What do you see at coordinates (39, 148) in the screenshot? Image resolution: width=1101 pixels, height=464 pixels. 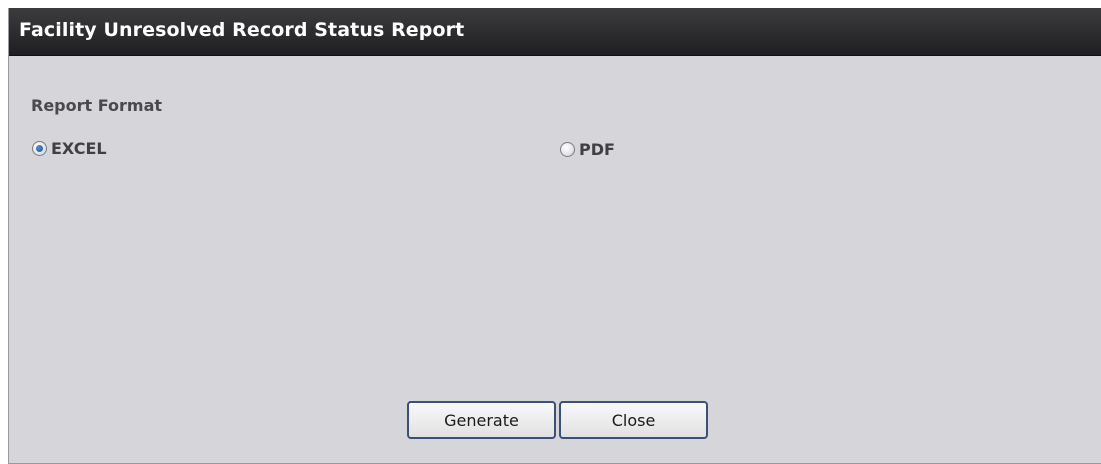 I see `excel-radio-button` at bounding box center [39, 148].